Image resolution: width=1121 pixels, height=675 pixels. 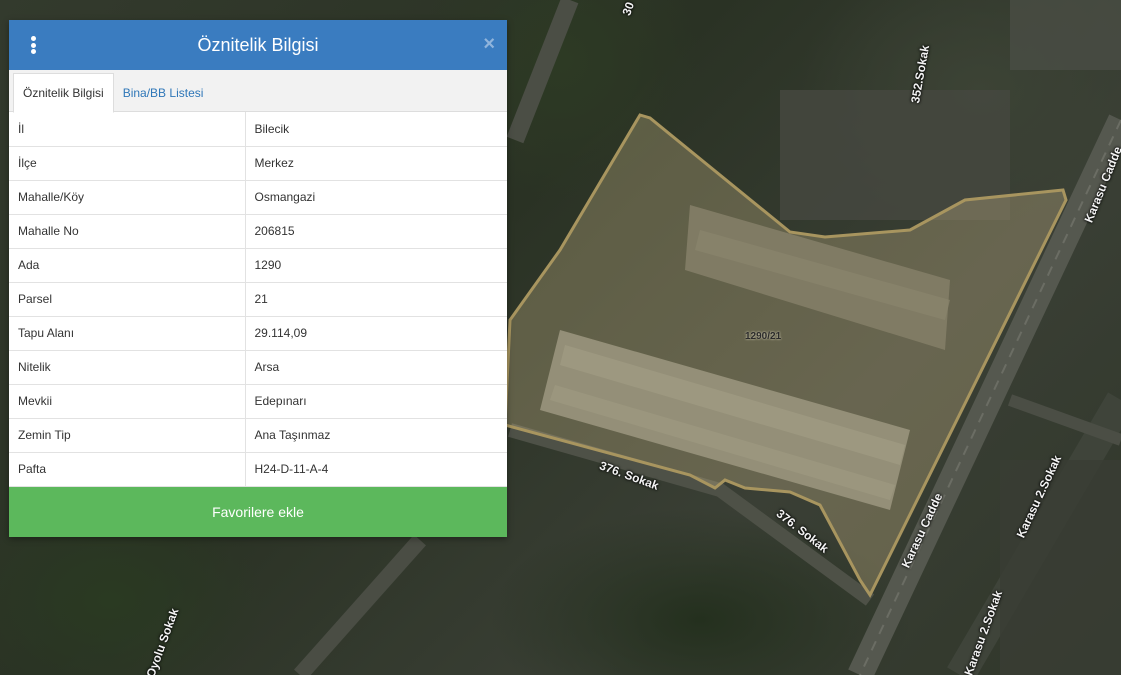 I want to click on attribute-value: 29.114,09, so click(x=376, y=333).